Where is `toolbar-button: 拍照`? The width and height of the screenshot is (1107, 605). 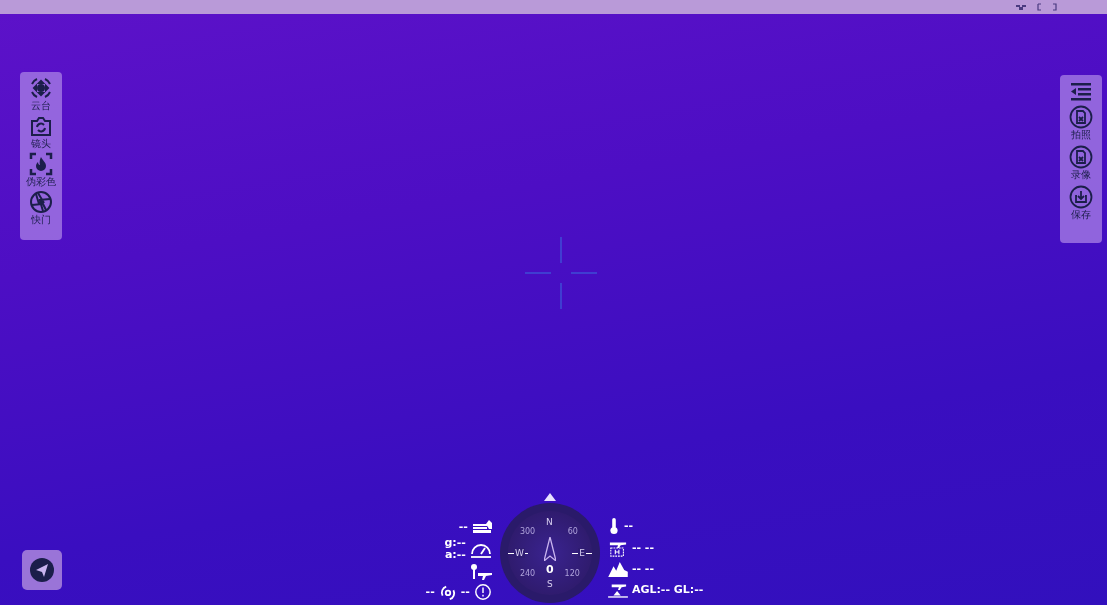
toolbar-button: 拍照 is located at coordinates (1081, 123).